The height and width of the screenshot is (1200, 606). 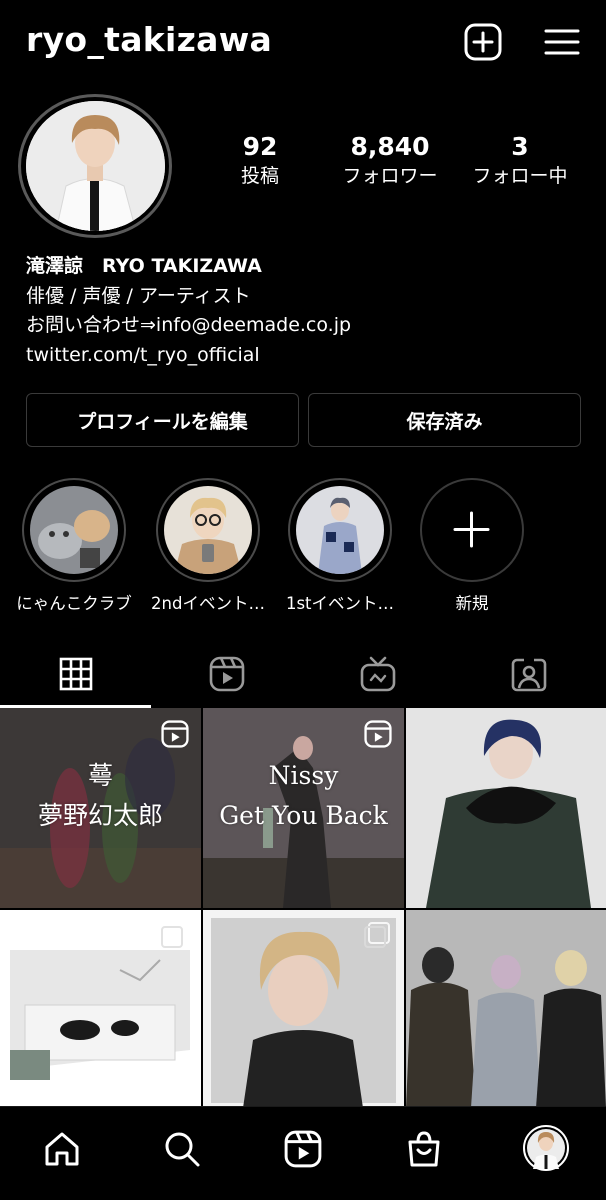 I want to click on shop-icon, so click(x=424, y=1149).